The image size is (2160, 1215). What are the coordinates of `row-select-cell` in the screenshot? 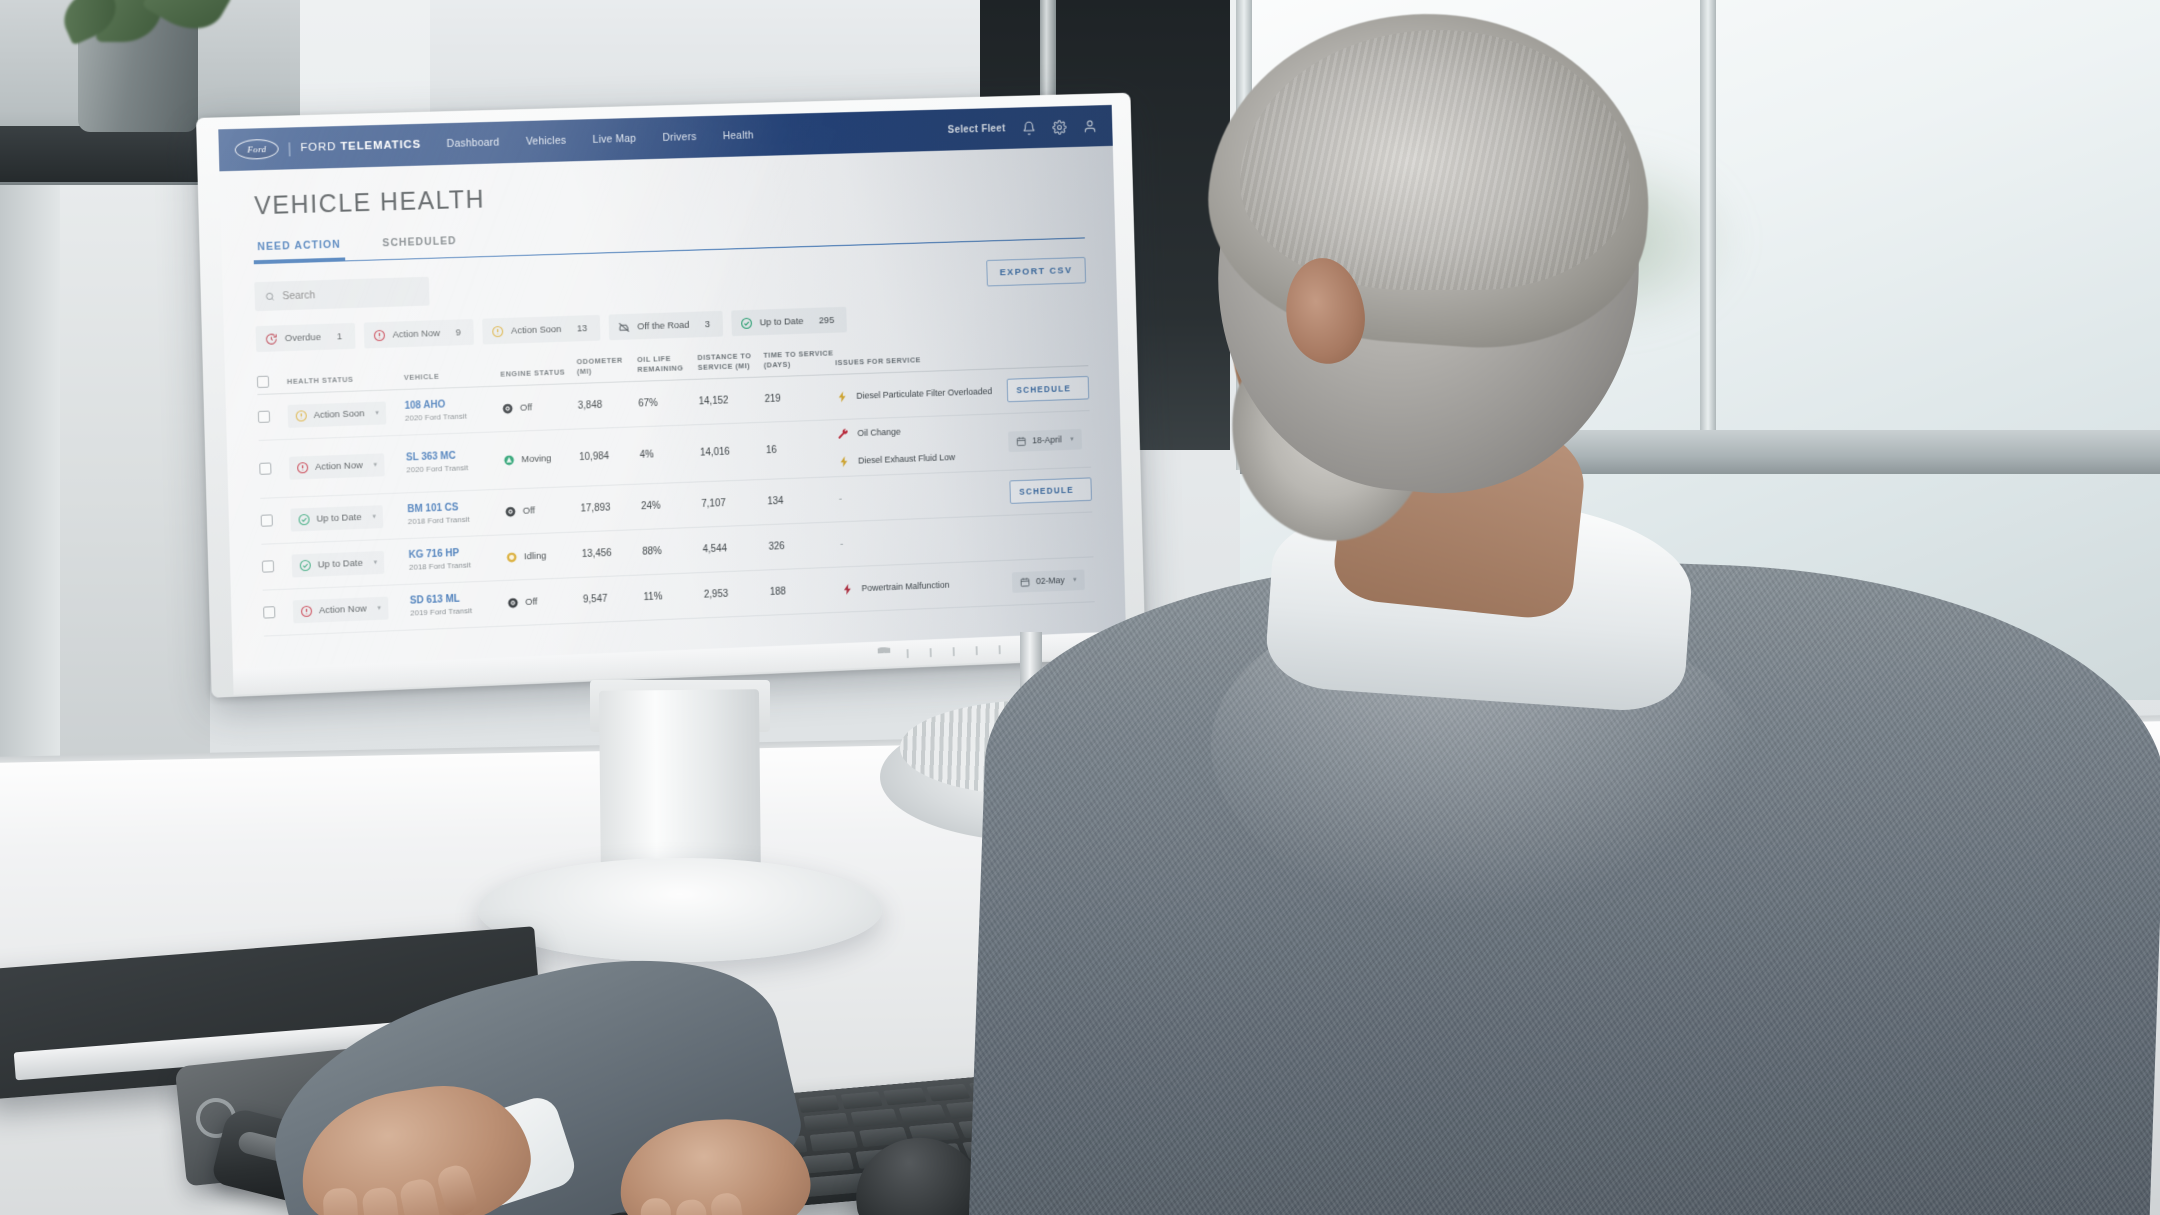 It's located at (274, 469).